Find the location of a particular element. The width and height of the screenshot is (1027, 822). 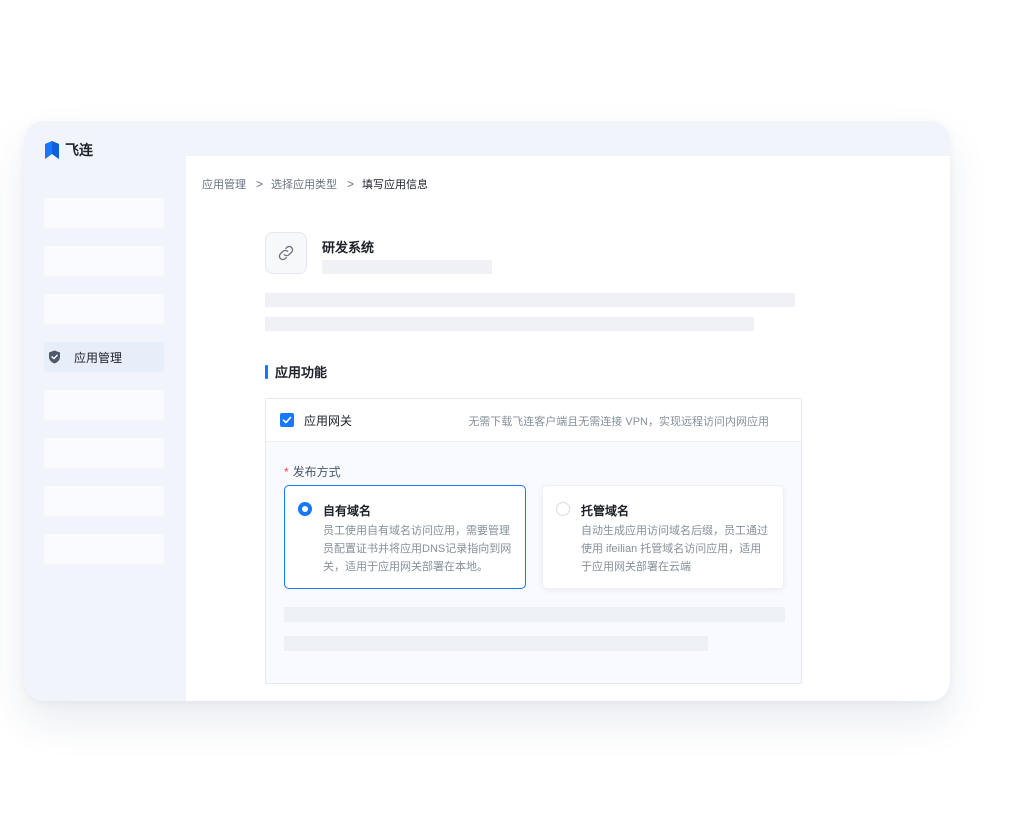

feature-header: 应用网关 无需下载飞连客户端且无需连接 VPN，实现远程访问内网应用 is located at coordinates (533, 420).